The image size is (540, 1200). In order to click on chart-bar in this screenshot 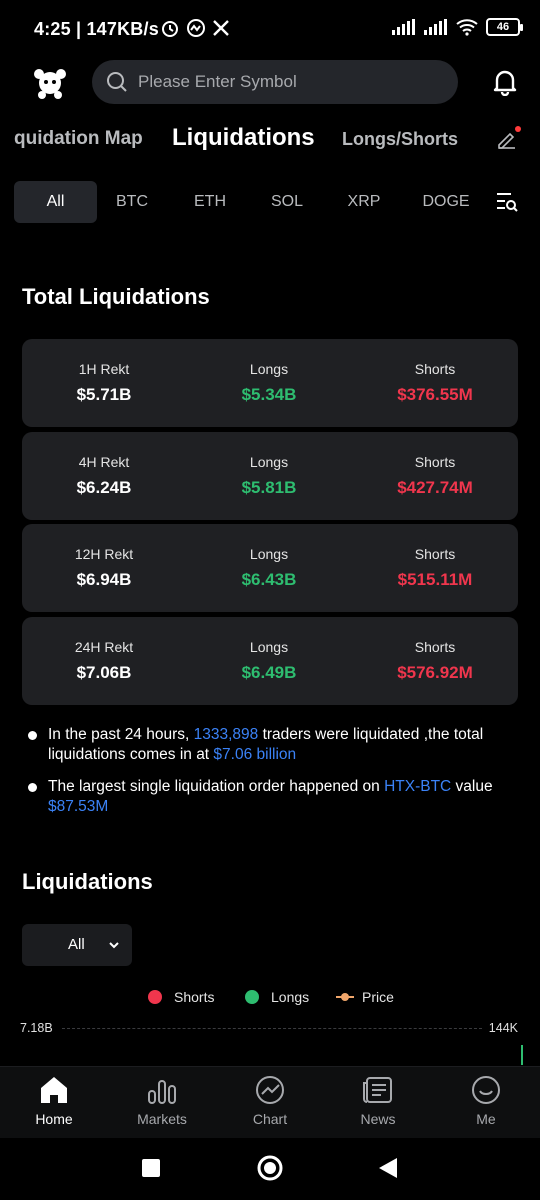, I will do `click(522, 1055)`.